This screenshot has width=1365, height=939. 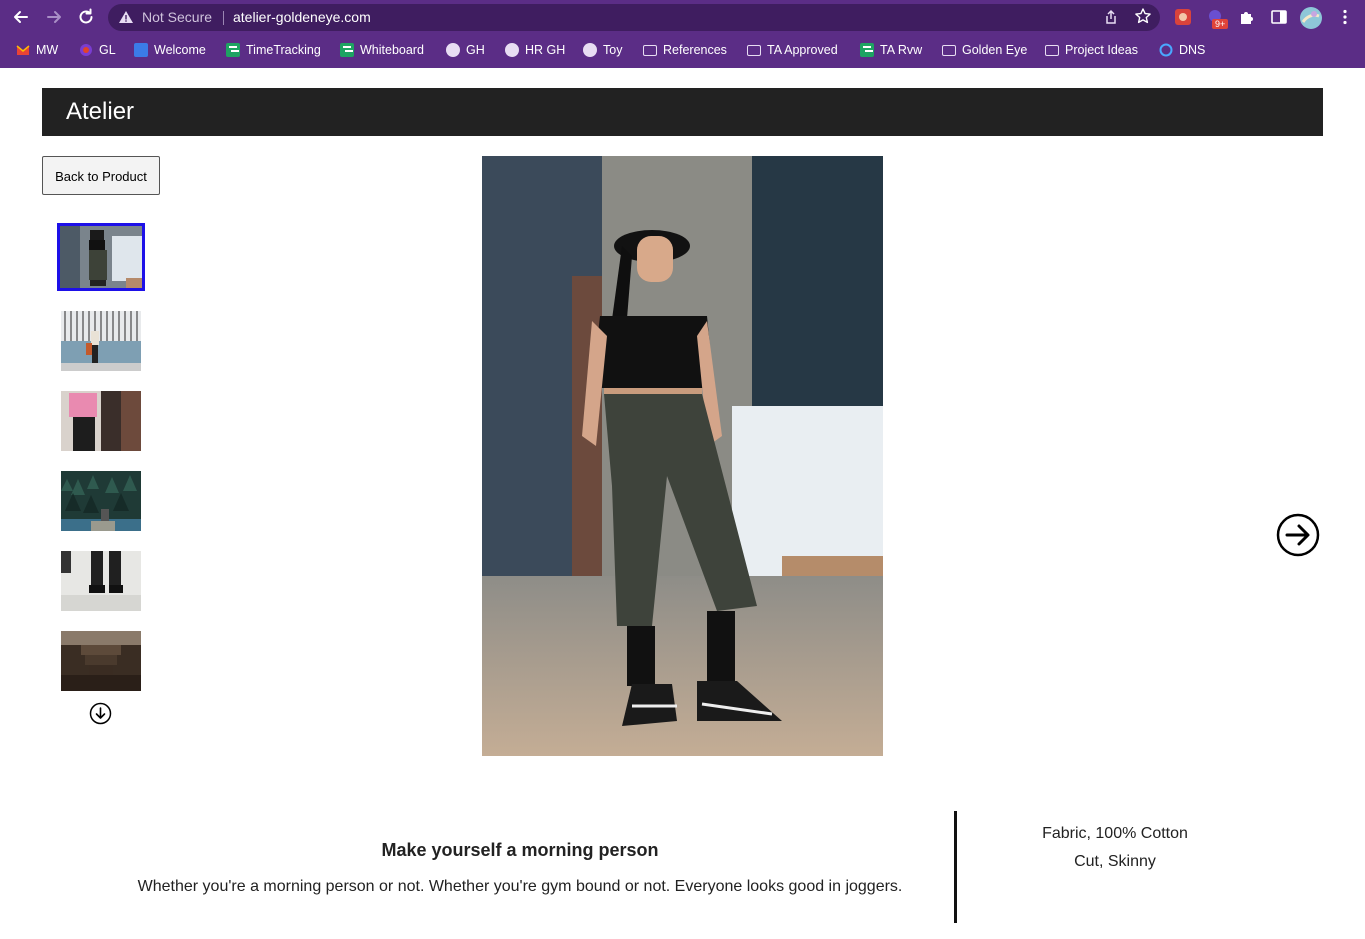 I want to click on share-icon, so click(x=1111, y=17).